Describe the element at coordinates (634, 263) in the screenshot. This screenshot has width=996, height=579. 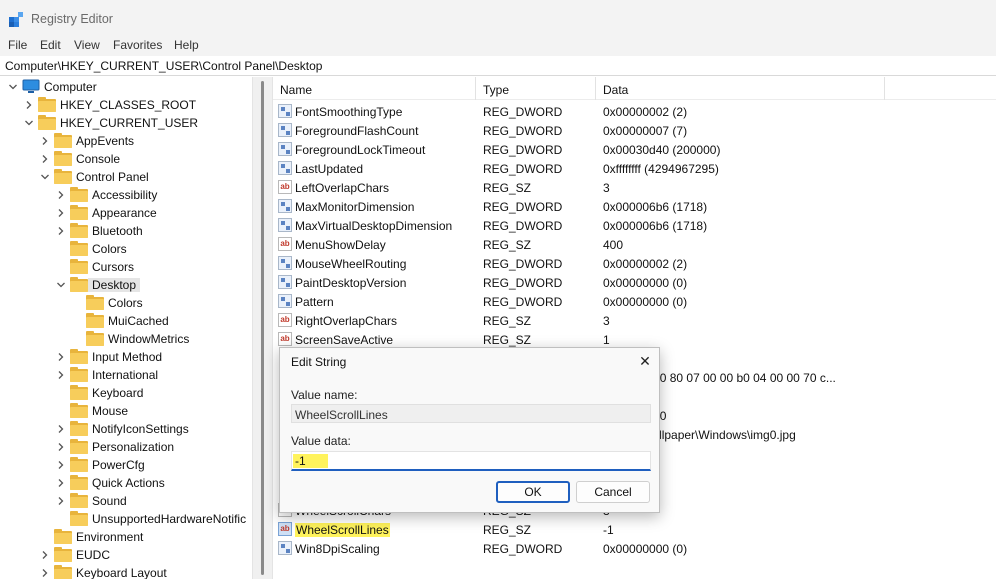
I see `table-row: MouseWheelRouting REG_DWORD 0x00000002 (2)` at that location.